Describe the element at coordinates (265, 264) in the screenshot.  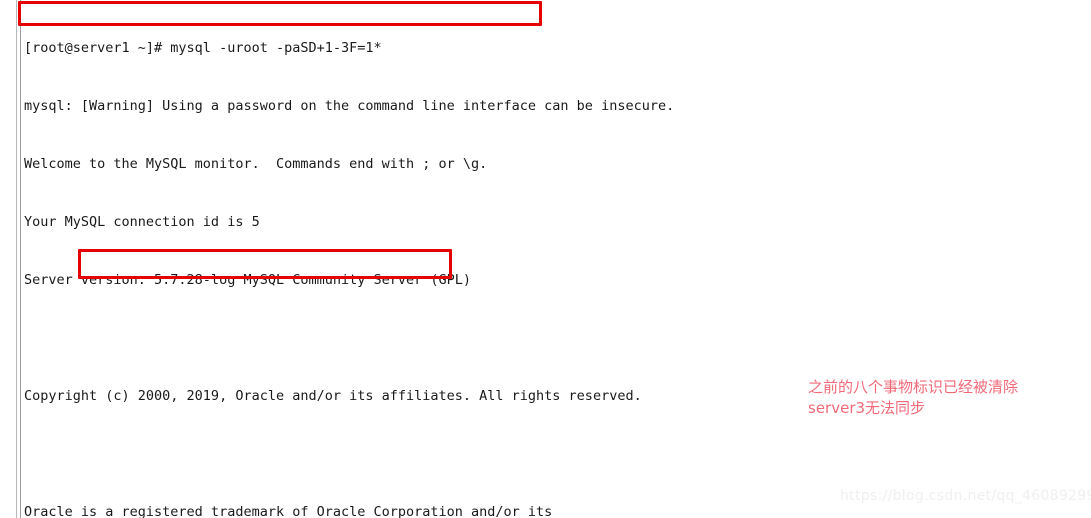
I see `highlight-box-query` at that location.